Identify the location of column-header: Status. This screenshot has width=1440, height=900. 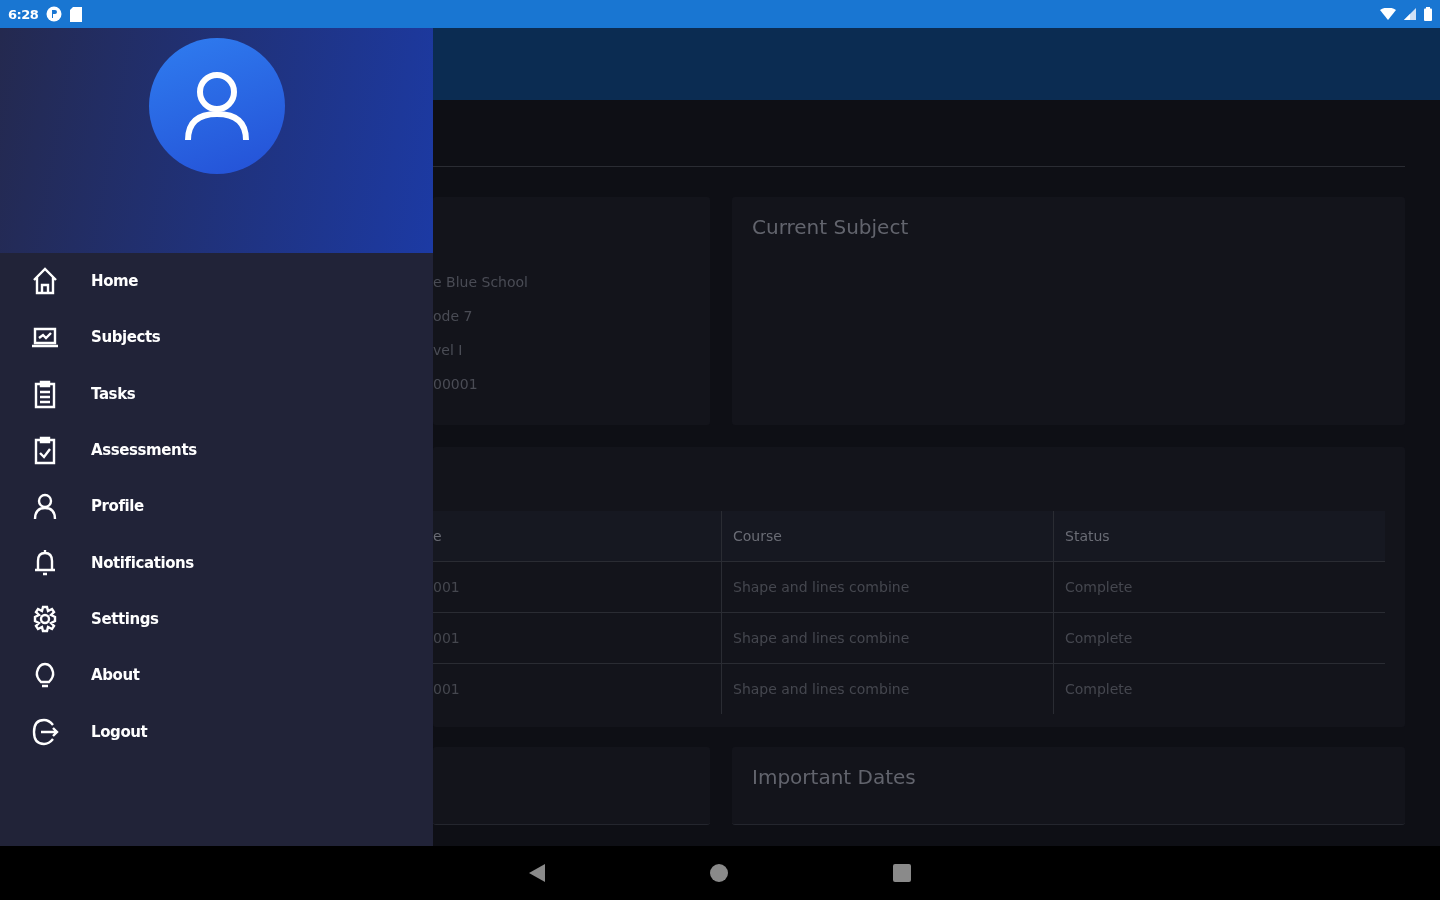
(1219, 536).